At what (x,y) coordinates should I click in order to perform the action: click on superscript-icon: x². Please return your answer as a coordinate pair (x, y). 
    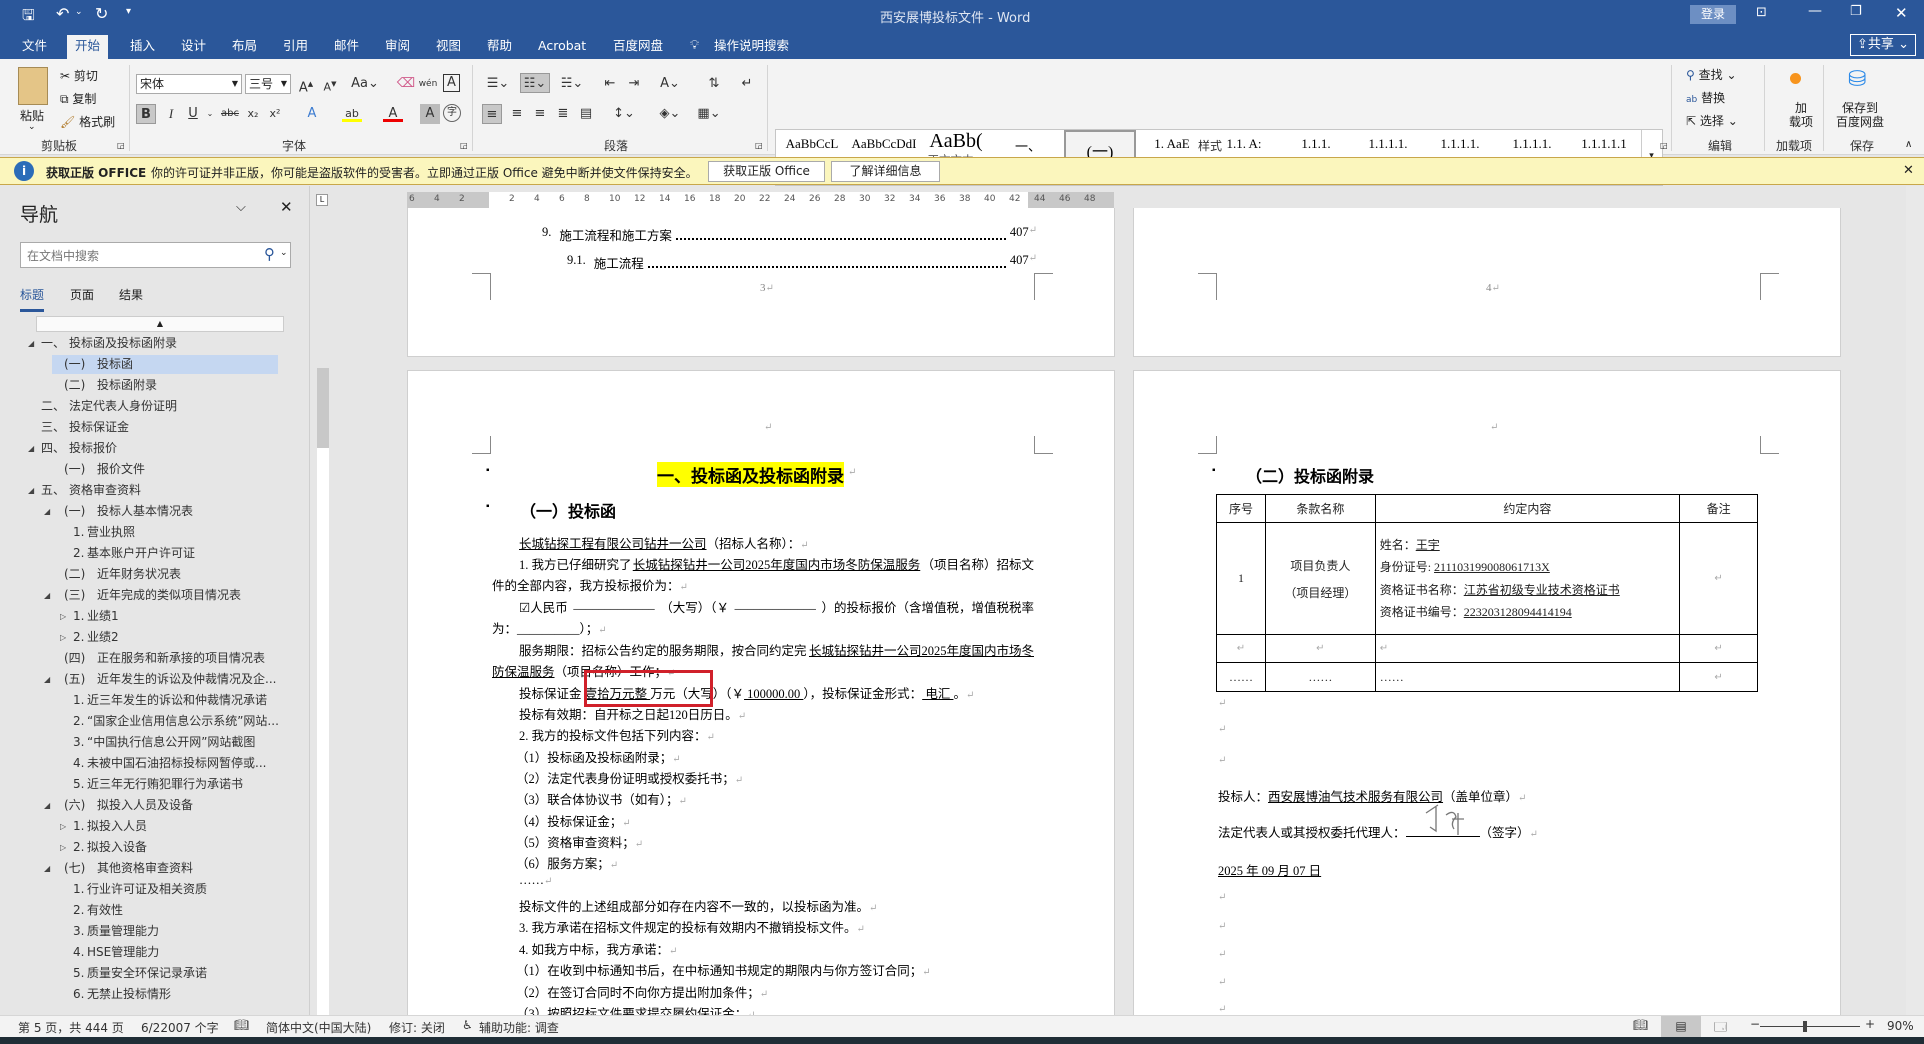
    Looking at the image, I should click on (275, 114).